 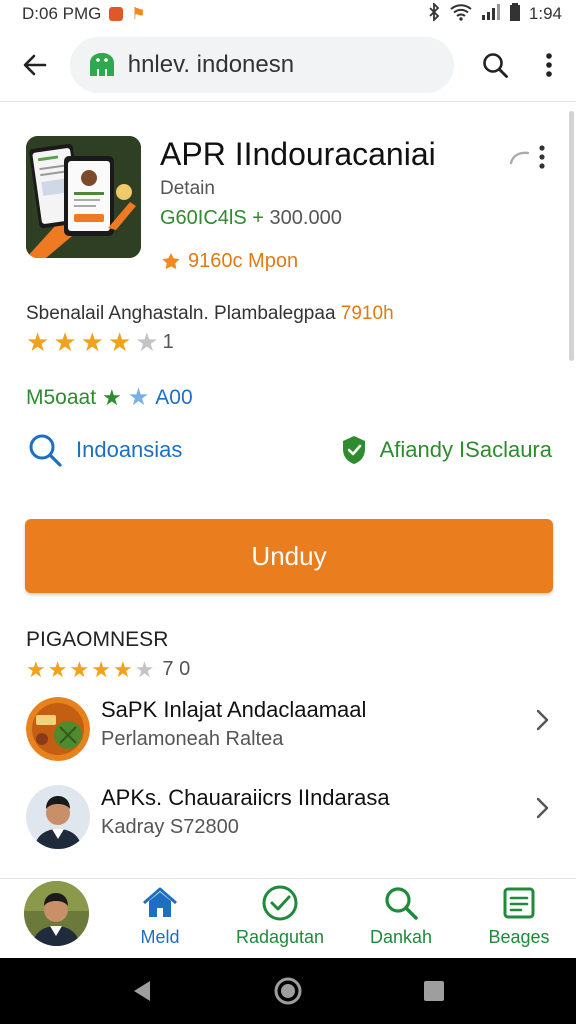 I want to click on search-link: Indoansias, so click(x=104, y=450).